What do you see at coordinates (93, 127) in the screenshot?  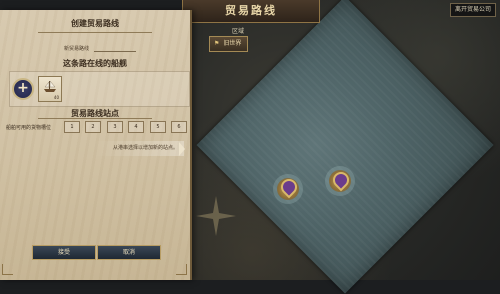 I see `cargo-slot: 2` at bounding box center [93, 127].